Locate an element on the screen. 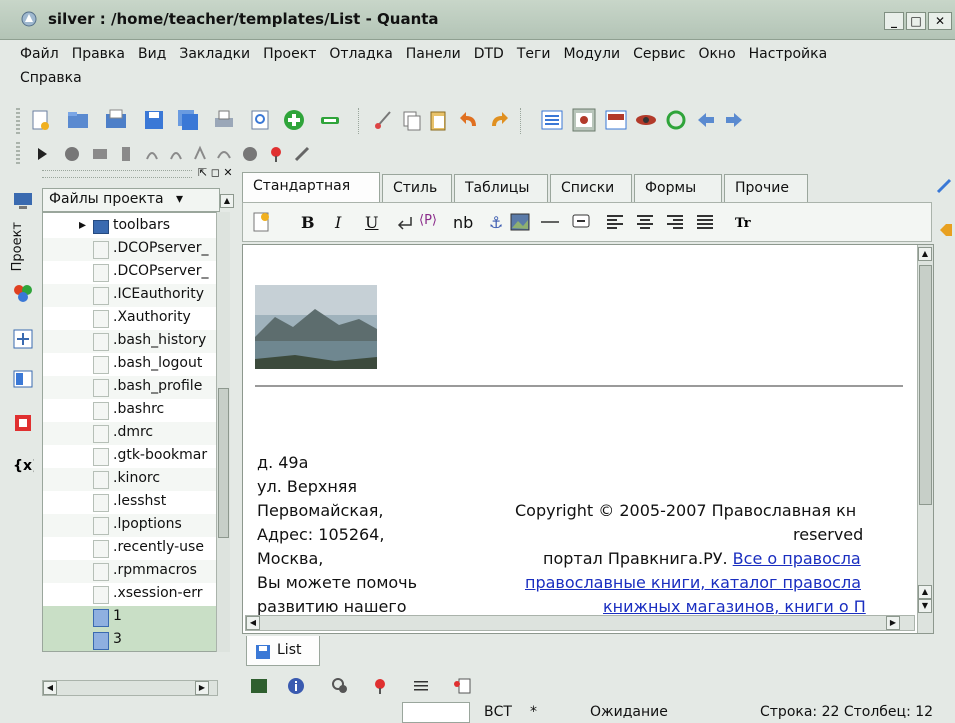 This screenshot has width=955, height=723. file-row: .lesshst is located at coordinates (136, 503).